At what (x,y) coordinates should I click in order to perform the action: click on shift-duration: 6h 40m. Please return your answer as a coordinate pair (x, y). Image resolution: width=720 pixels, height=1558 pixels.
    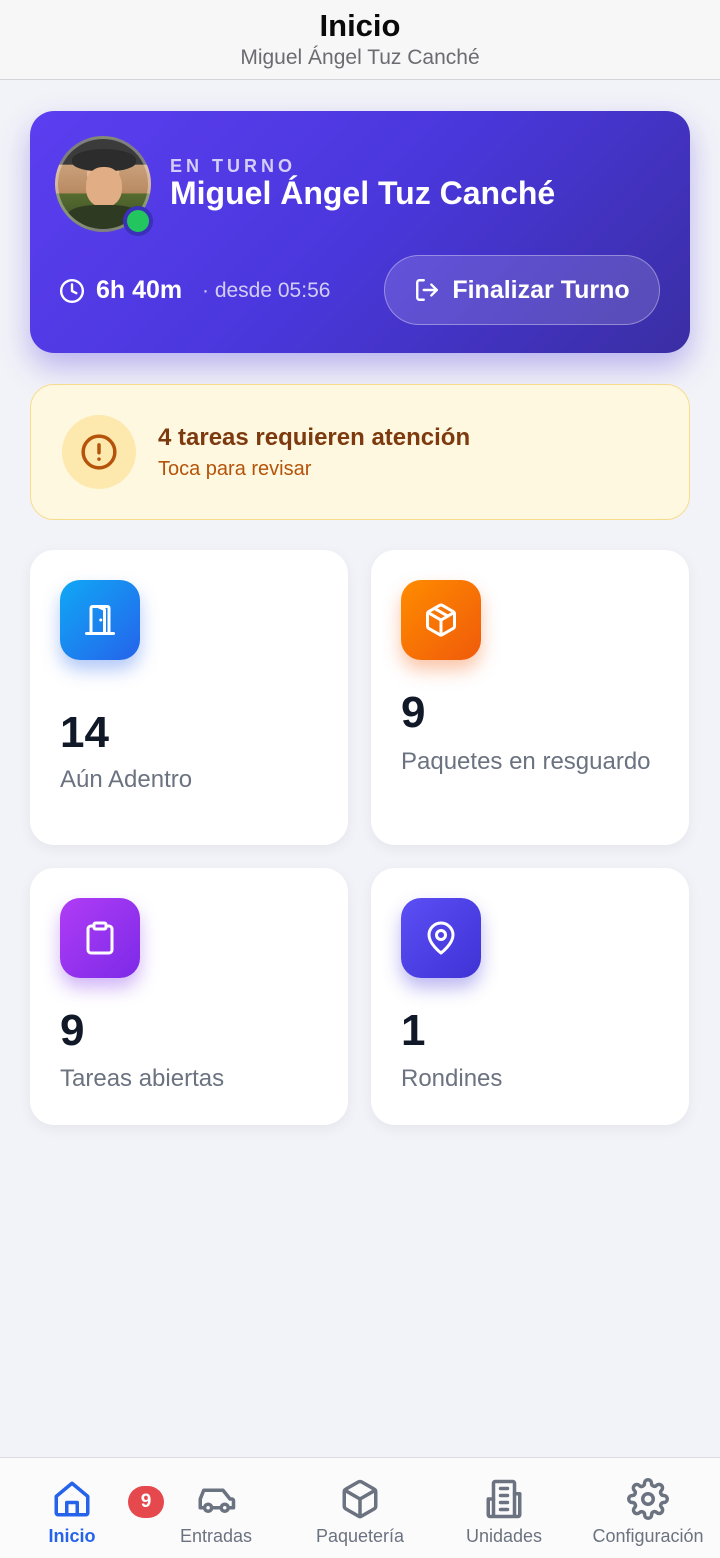
    Looking at the image, I should click on (139, 290).